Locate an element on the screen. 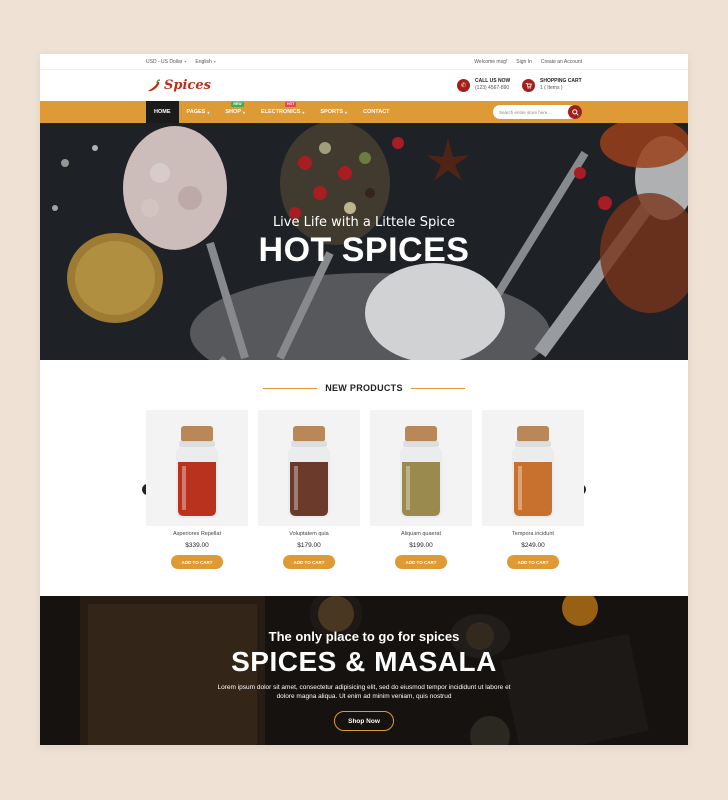 Image resolution: width=728 pixels, height=800 pixels. new-badge: NEW is located at coordinates (237, 104).